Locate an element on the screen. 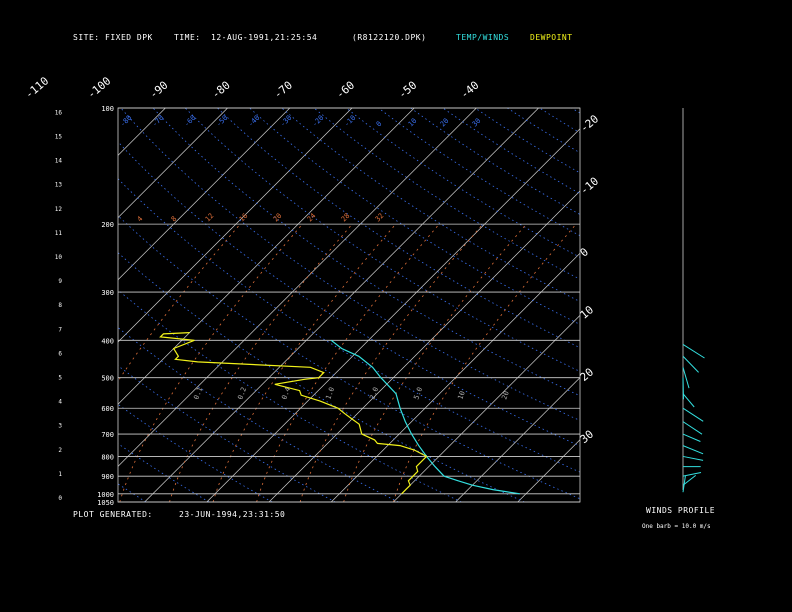 This screenshot has width=792, height=612. isotherm-label-right: -20 is located at coordinates (590, 123).